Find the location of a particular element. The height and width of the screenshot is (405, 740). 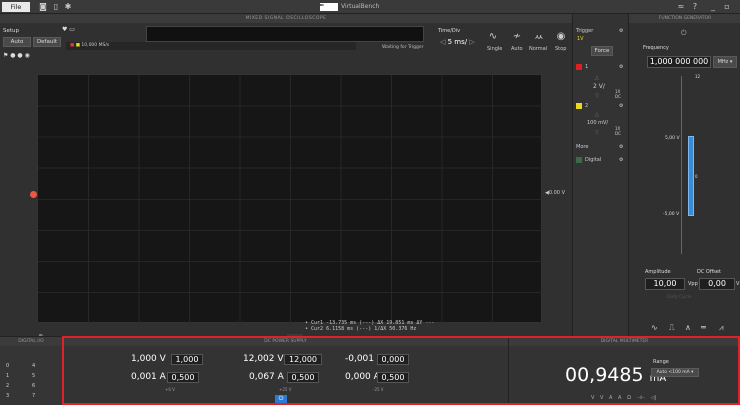

frequency-input: 1,000 000 000 is located at coordinates (679, 62).